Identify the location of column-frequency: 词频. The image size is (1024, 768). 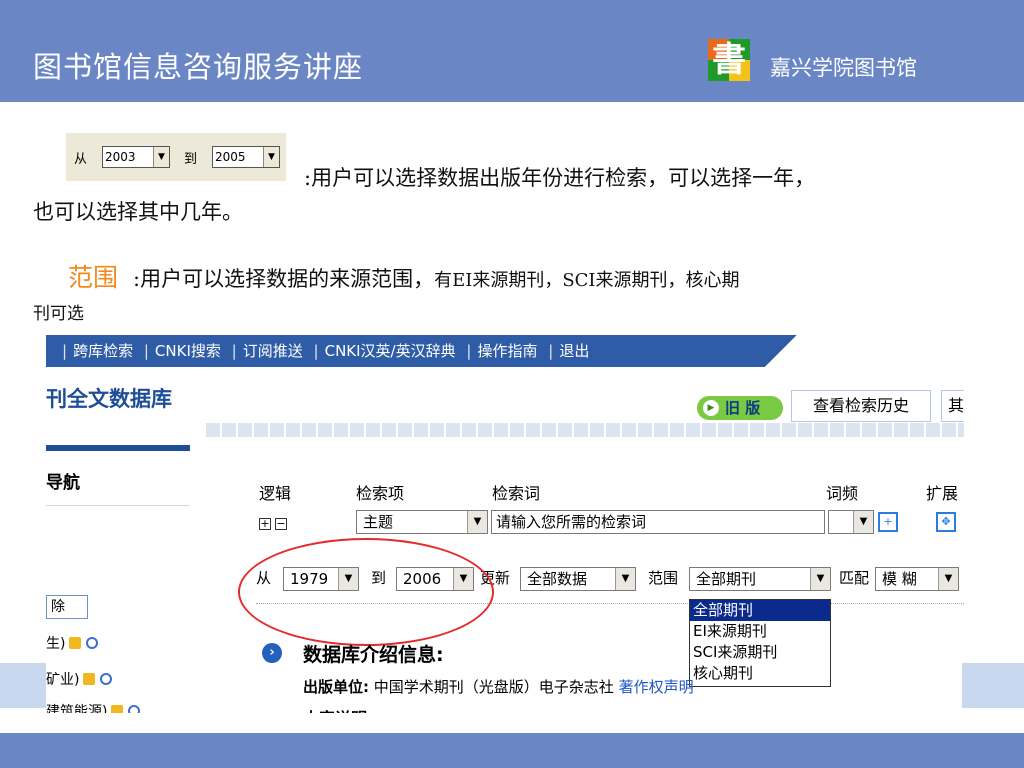
(842, 493).